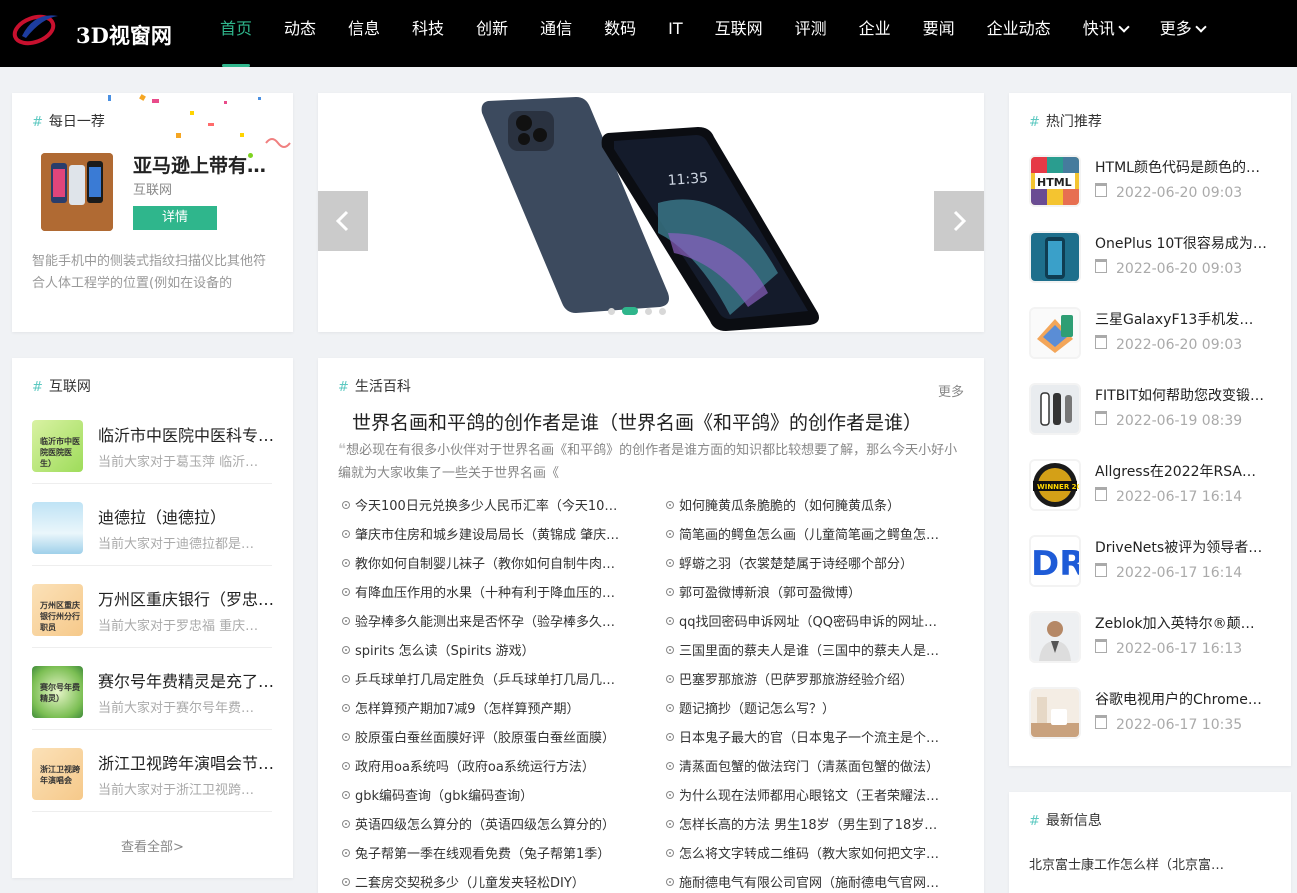  Describe the element at coordinates (492, 830) in the screenshot. I see `article-link: 英语四级怎么算分的（英语四级怎么算分的）` at that location.